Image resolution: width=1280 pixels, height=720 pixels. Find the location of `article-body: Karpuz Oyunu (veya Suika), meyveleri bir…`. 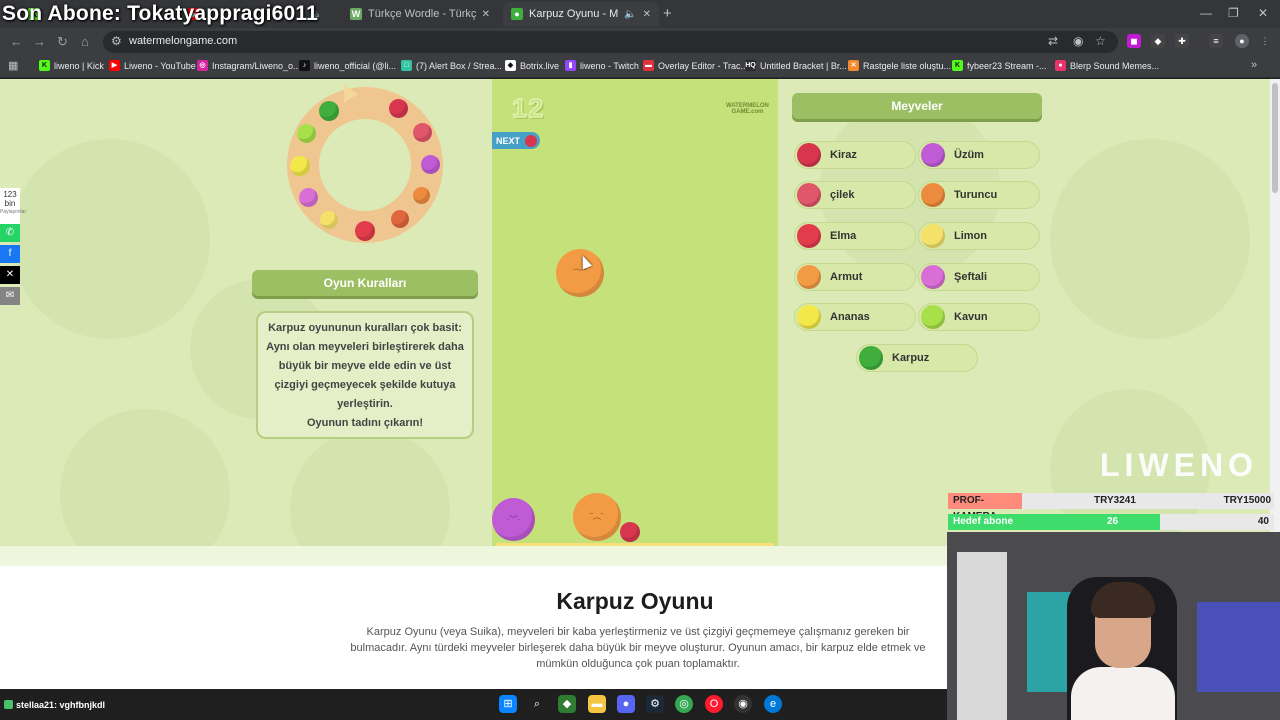

article-body: Karpuz Oyunu (veya Suika), meyveleri bir… is located at coordinates (638, 648).